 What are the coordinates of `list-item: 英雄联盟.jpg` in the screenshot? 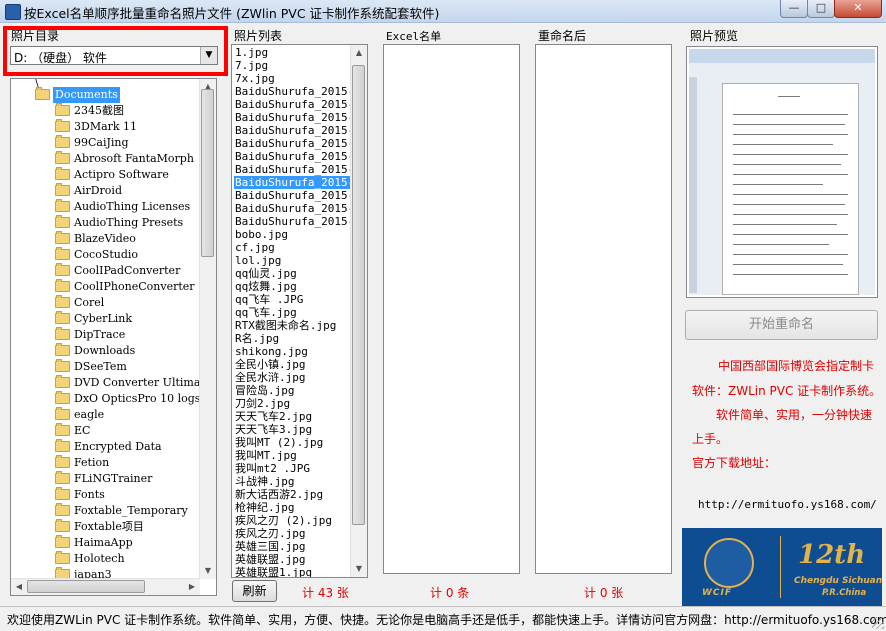 It's located at (270, 559).